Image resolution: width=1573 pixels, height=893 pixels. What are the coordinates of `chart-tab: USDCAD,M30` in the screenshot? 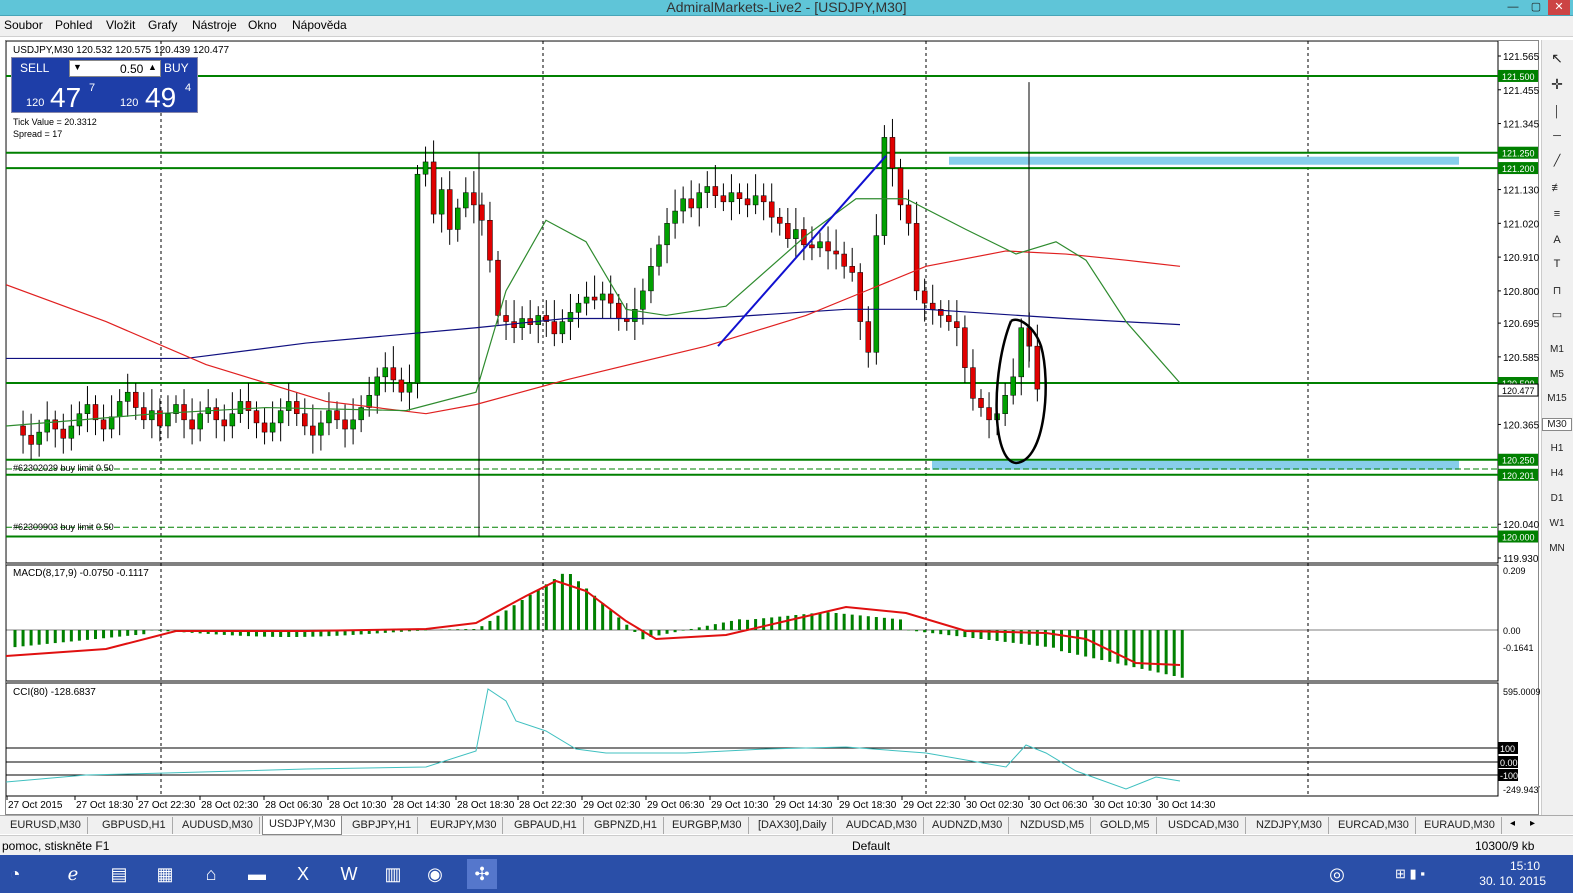 It's located at (1204, 825).